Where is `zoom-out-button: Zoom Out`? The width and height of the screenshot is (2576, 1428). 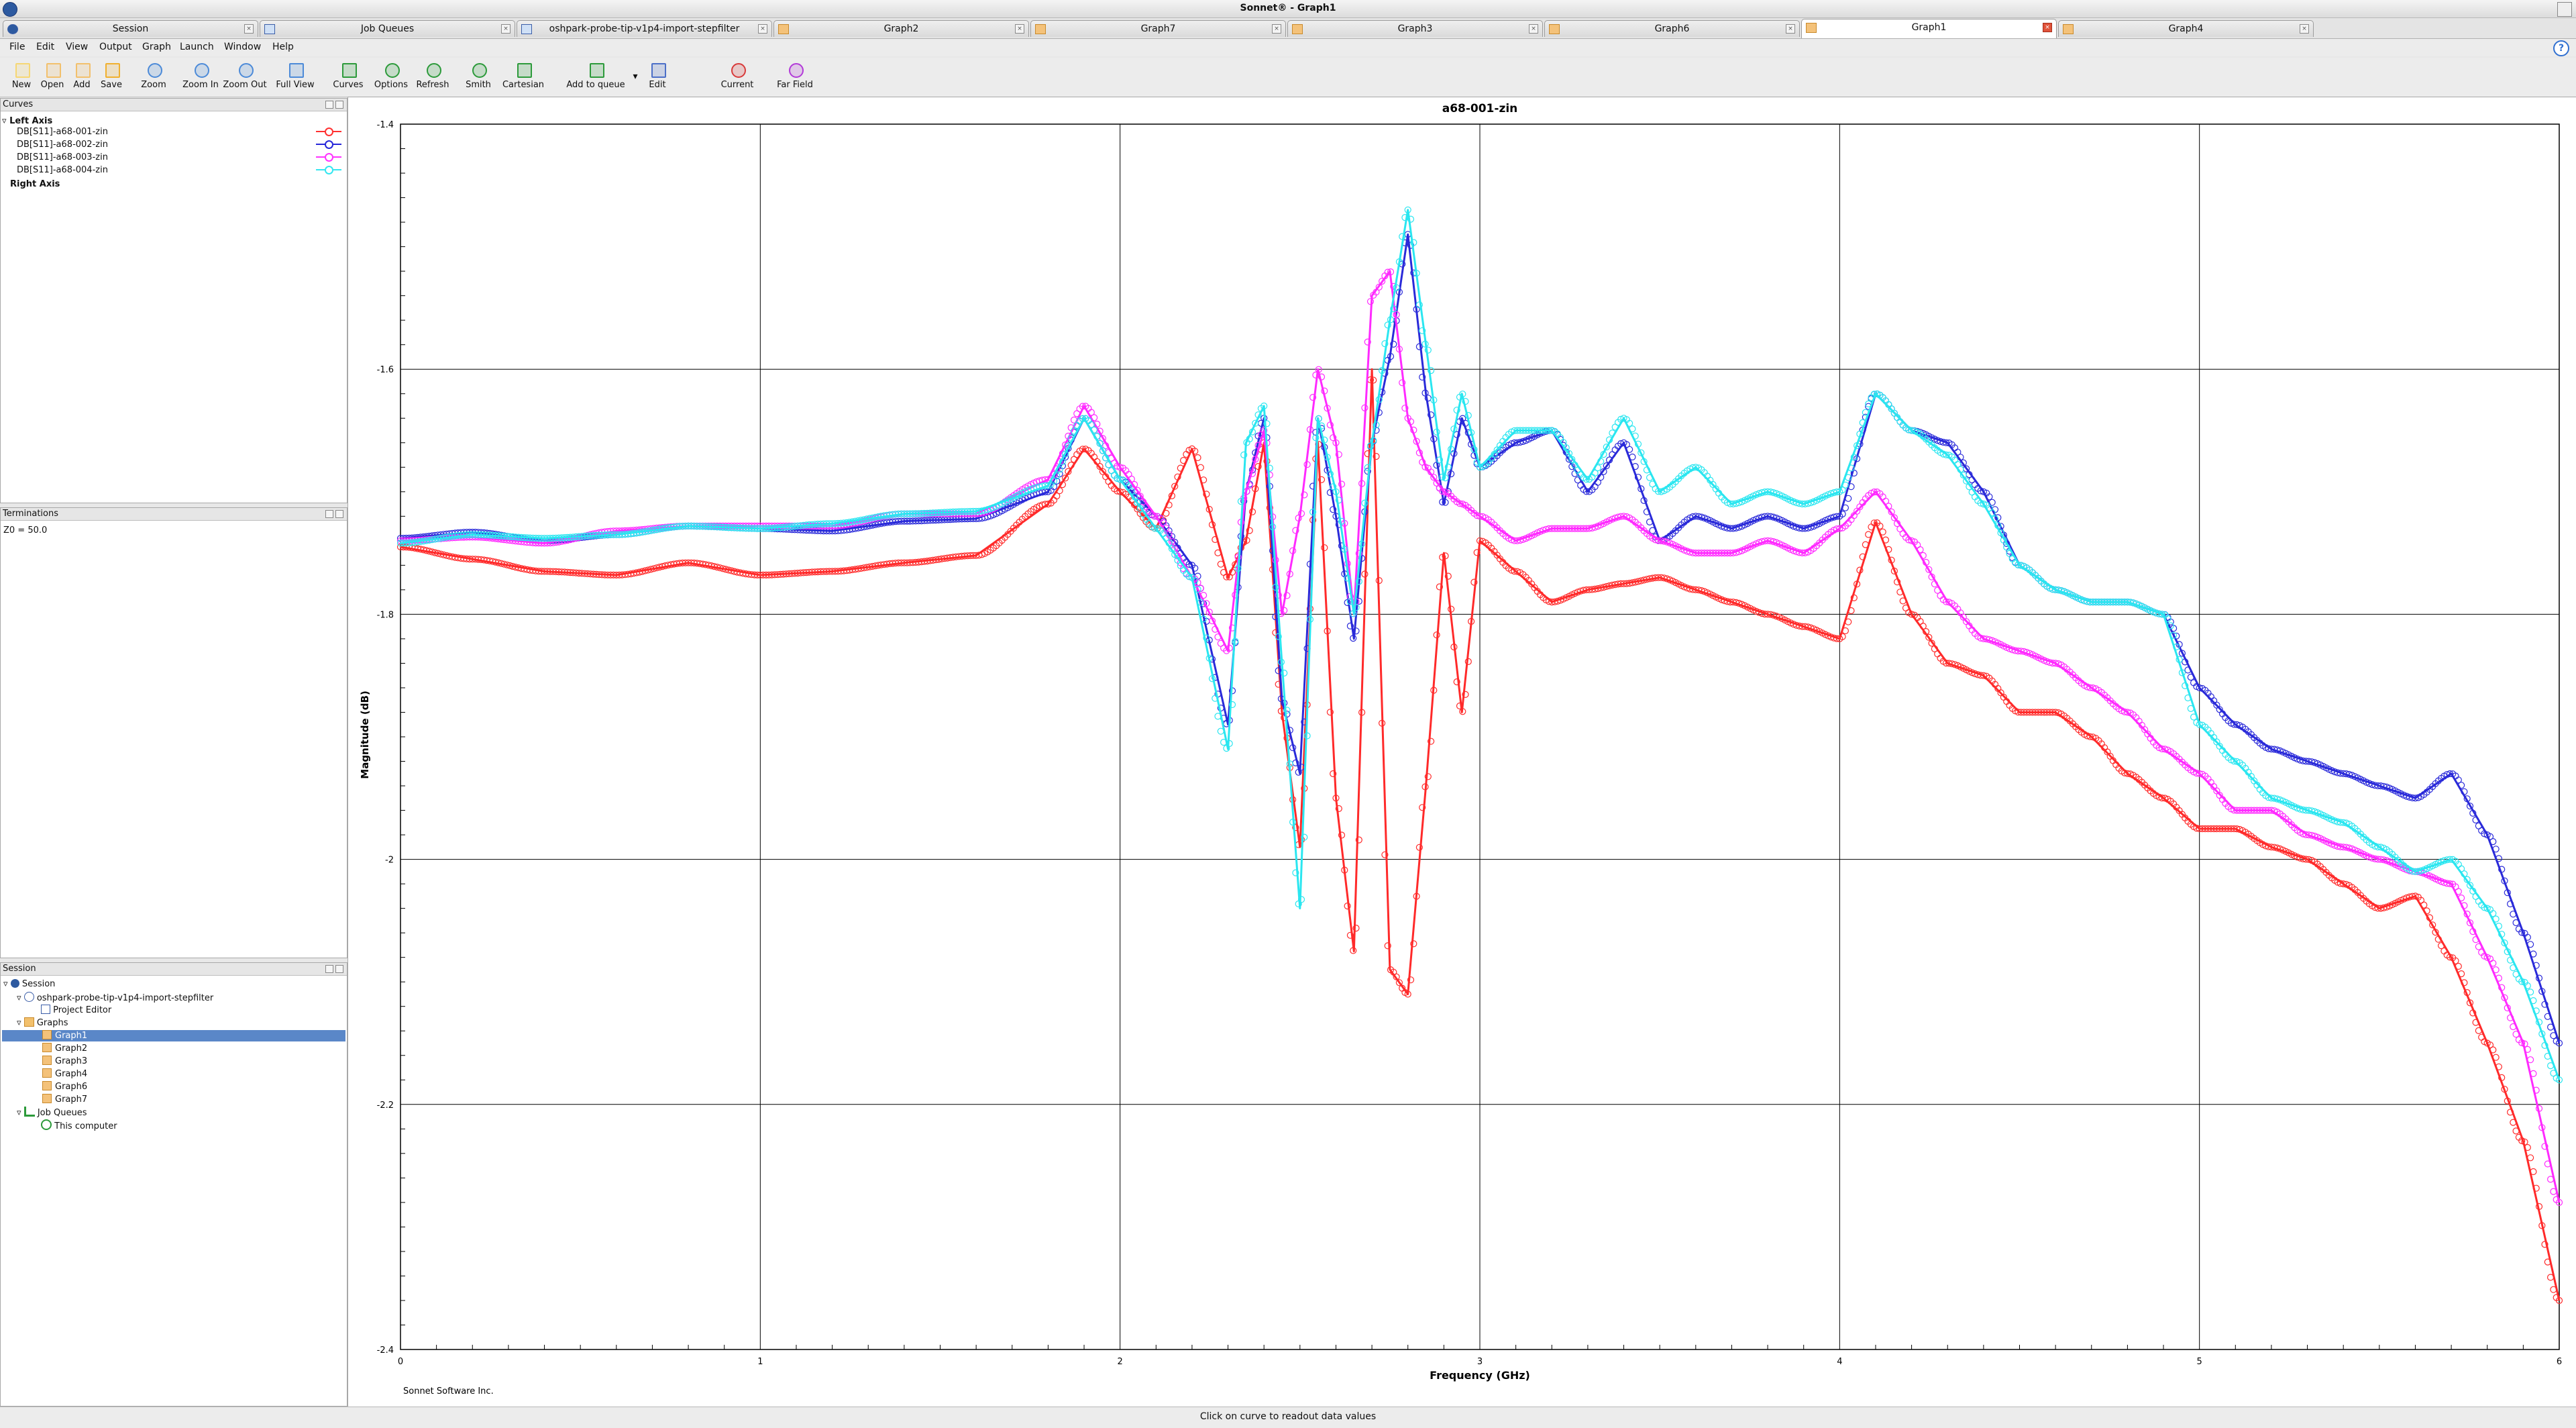 zoom-out-button: Zoom Out is located at coordinates (244, 78).